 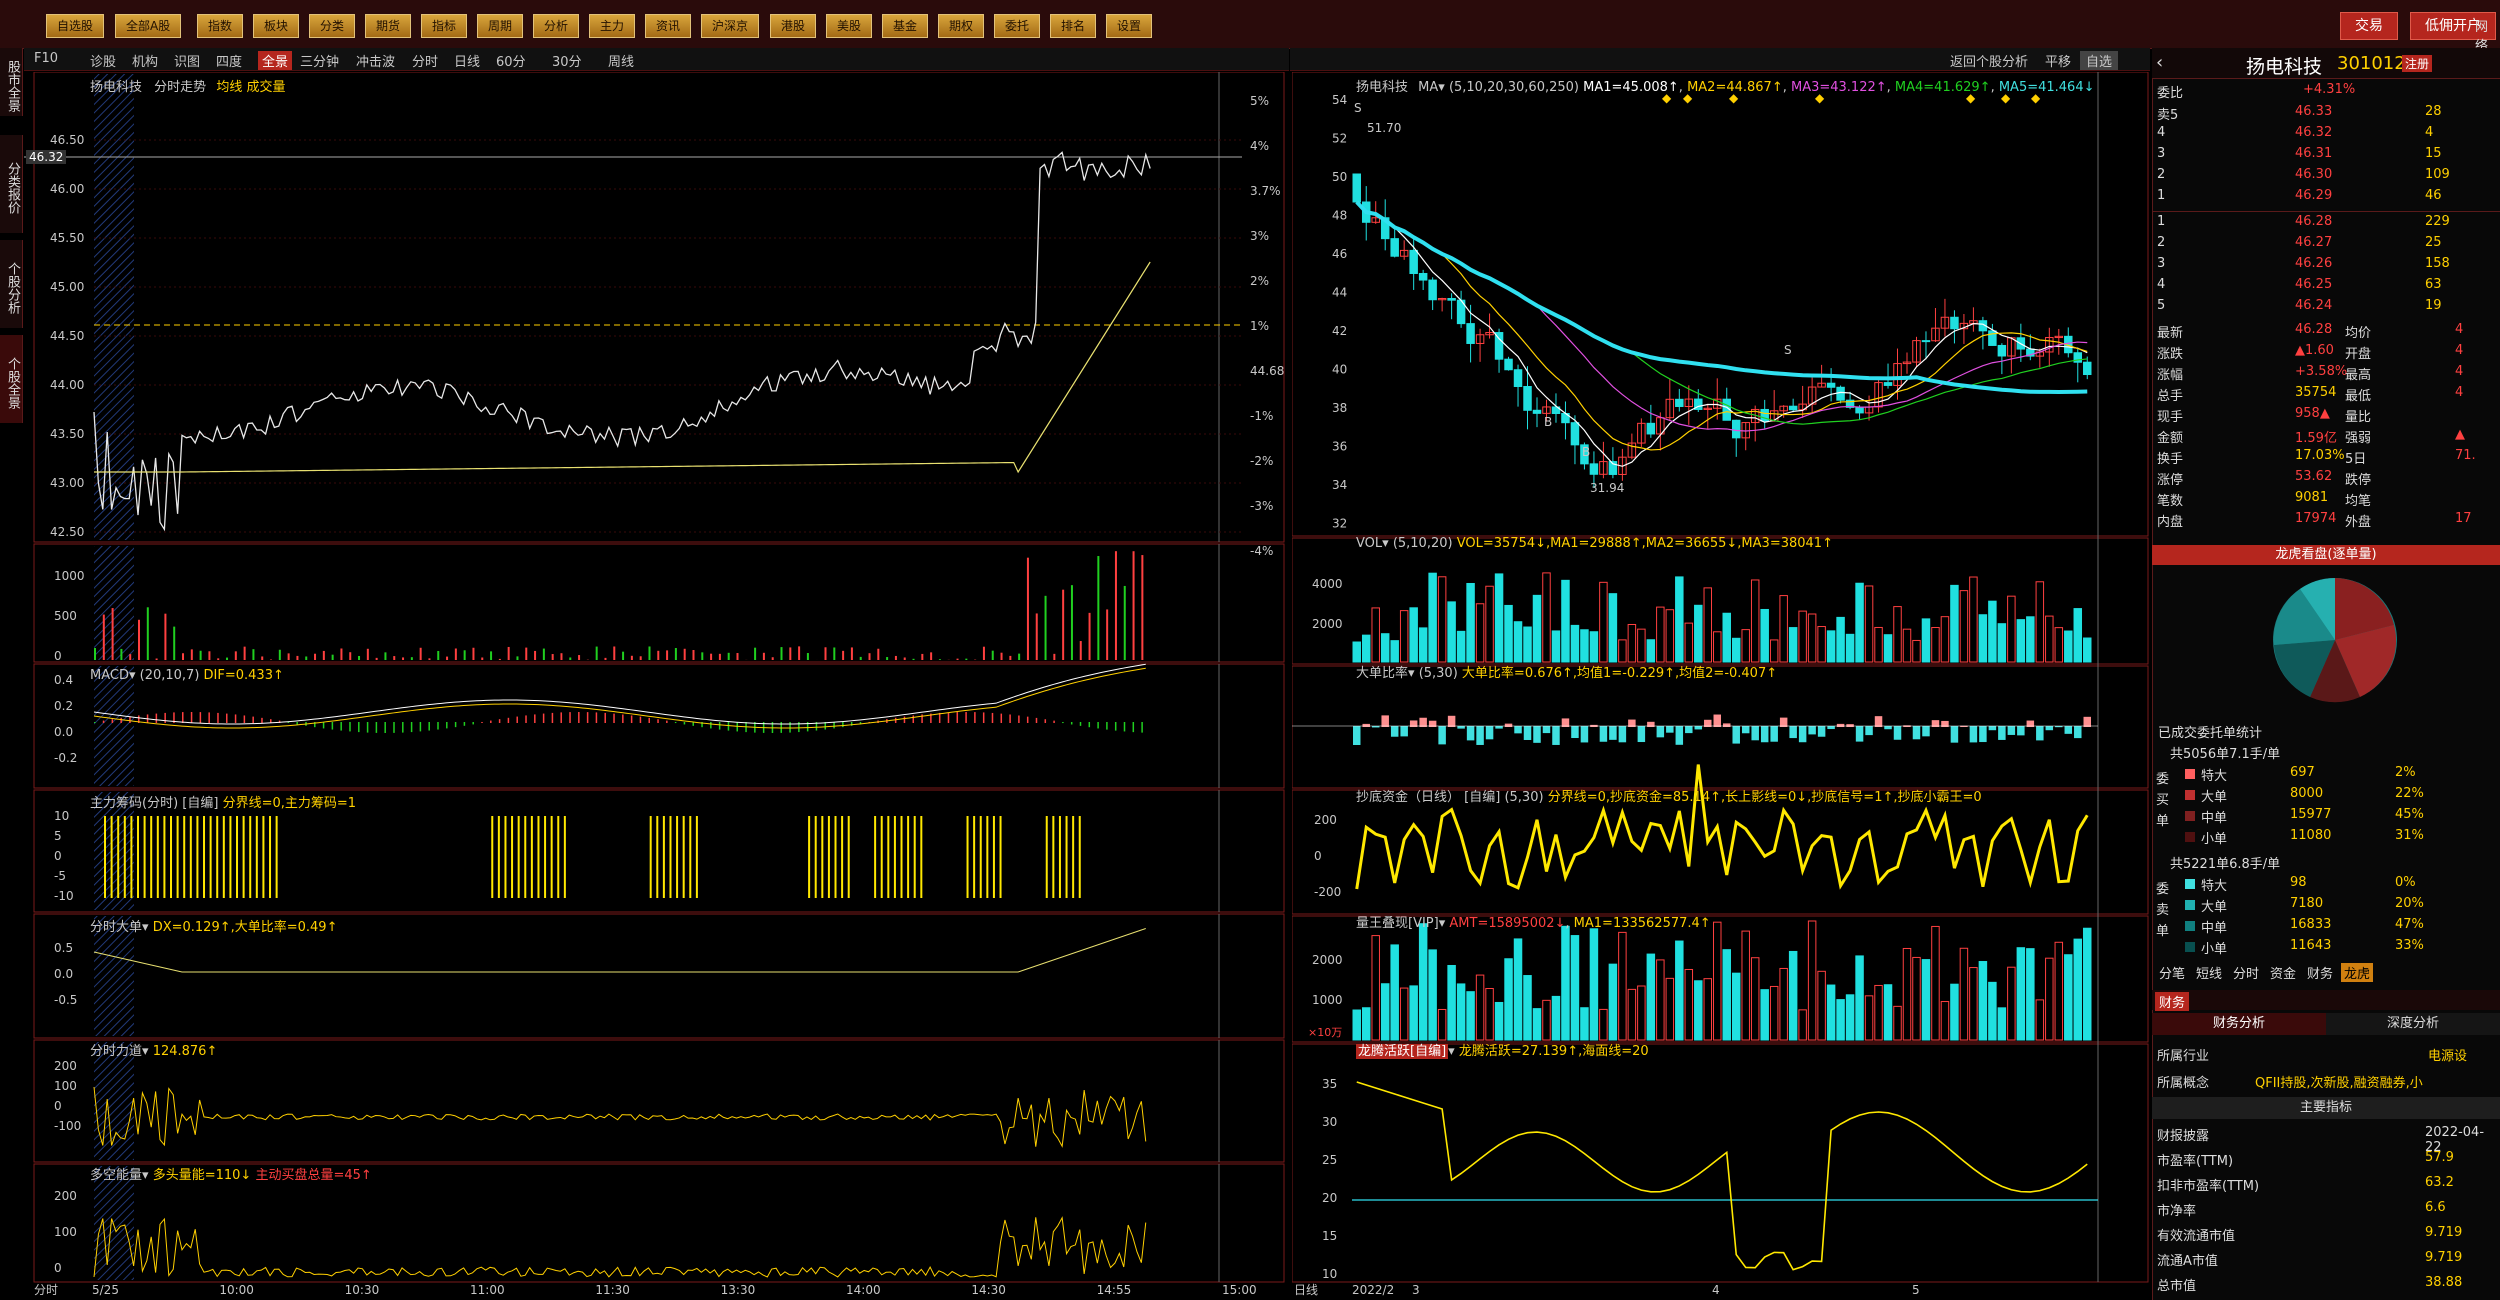 I want to click on fin-tab: 财务, so click(x=2172, y=1001).